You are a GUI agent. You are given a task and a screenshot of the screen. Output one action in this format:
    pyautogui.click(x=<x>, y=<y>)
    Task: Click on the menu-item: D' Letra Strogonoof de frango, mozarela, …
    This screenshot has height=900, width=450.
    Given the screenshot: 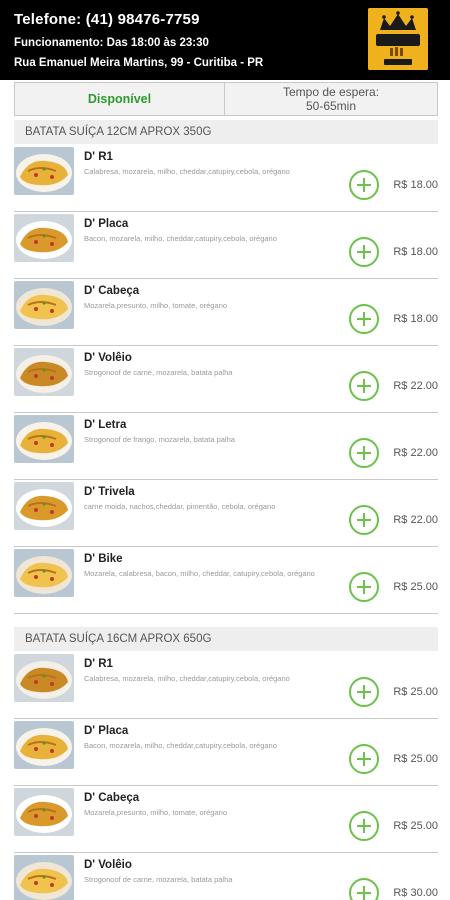 What is the action you would take?
    pyautogui.click(x=226, y=446)
    